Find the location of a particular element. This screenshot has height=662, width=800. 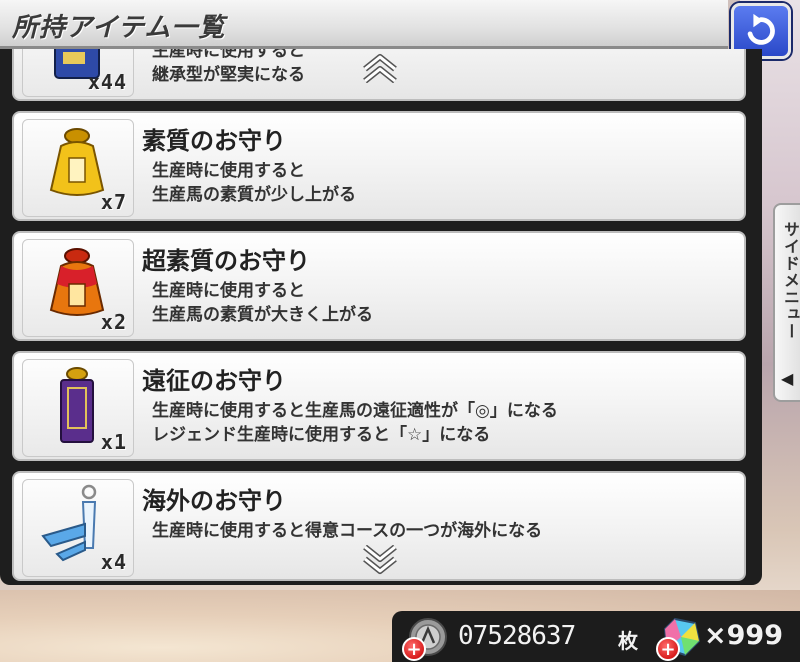

scroll-down-chevron-icon is located at coordinates (380, 560).